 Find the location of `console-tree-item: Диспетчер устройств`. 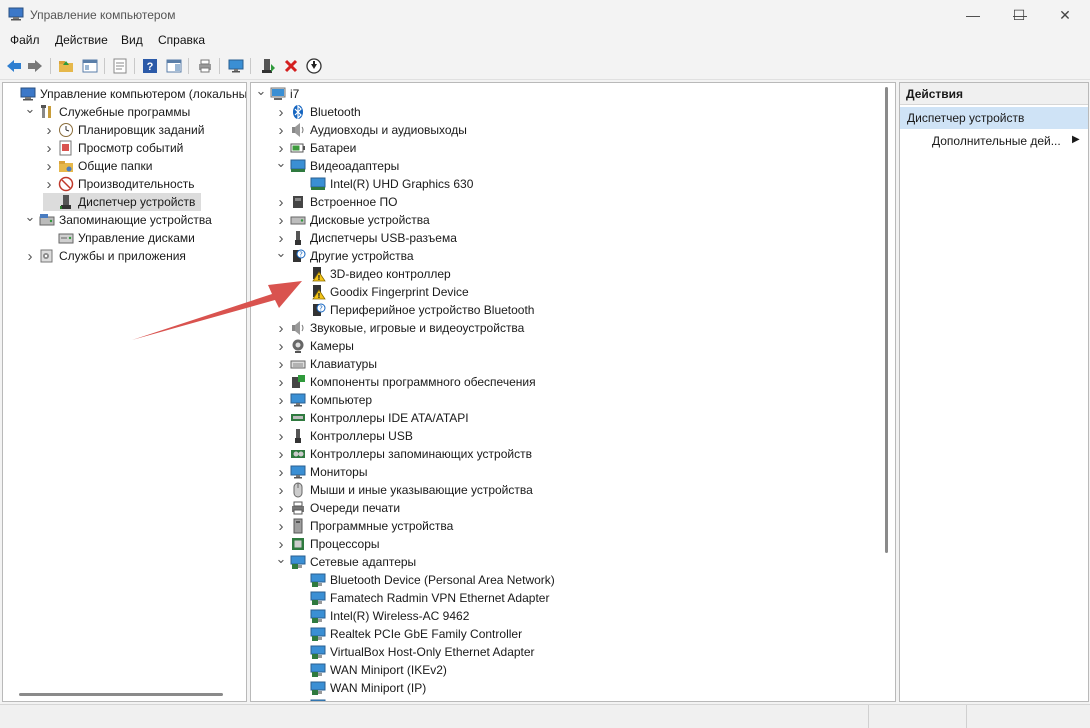

console-tree-item: Диспетчер устройств is located at coordinates (122, 202).